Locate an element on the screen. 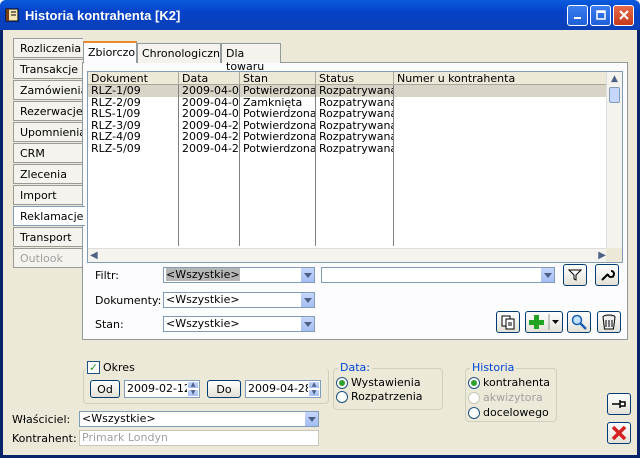 This screenshot has height=458, width=640. filter-button is located at coordinates (575, 275).